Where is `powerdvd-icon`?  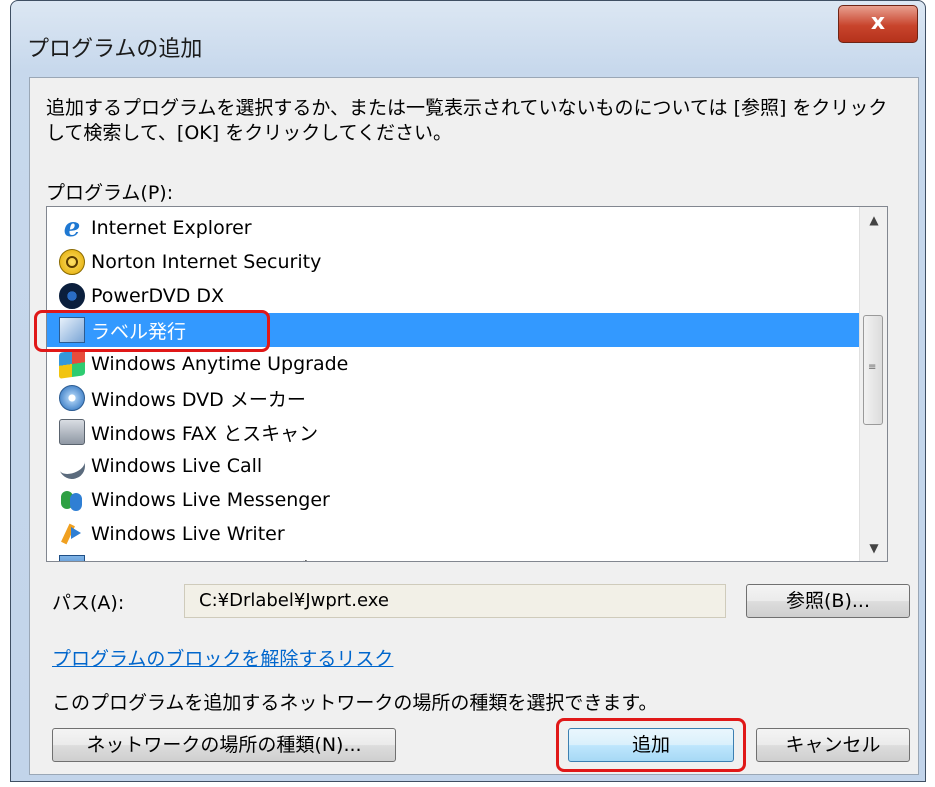 powerdvd-icon is located at coordinates (72, 296).